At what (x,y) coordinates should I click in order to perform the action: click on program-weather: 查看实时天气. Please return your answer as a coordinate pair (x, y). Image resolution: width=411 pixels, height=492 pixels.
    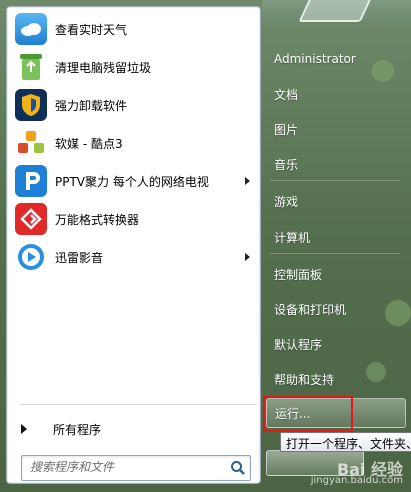
    Looking at the image, I should click on (134, 29).